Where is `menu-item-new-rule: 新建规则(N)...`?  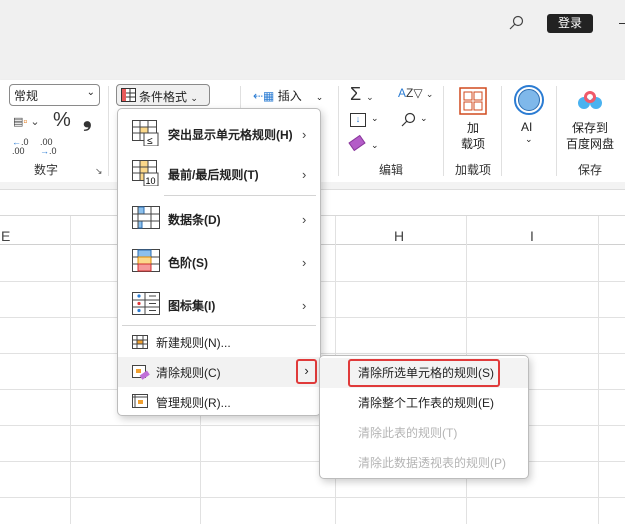
menu-item-new-rule: 新建规则(N)... is located at coordinates (219, 342).